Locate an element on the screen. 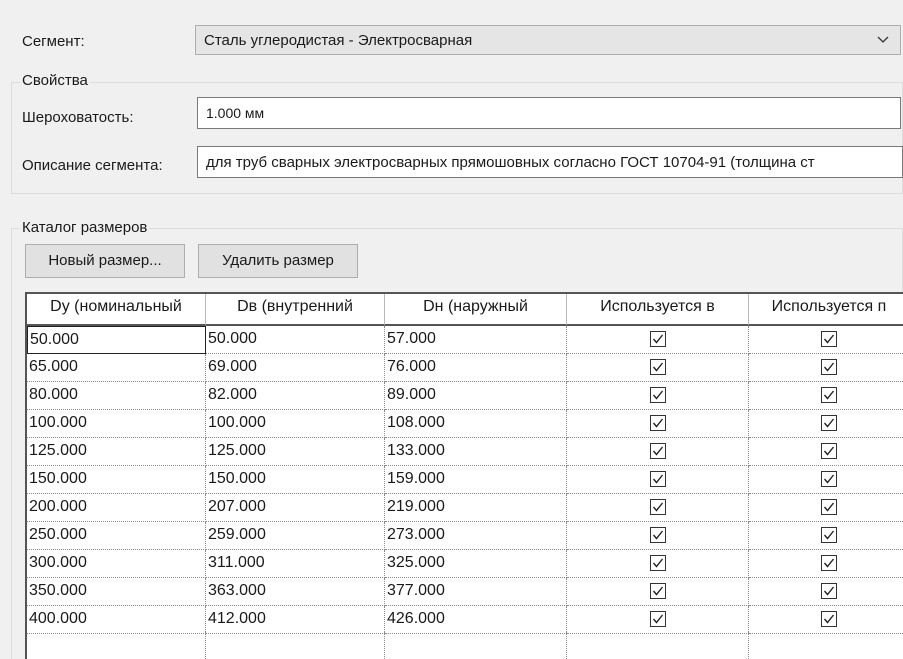 This screenshot has height=659, width=903. column-header-used-in-2: Используется п is located at coordinates (826, 310).